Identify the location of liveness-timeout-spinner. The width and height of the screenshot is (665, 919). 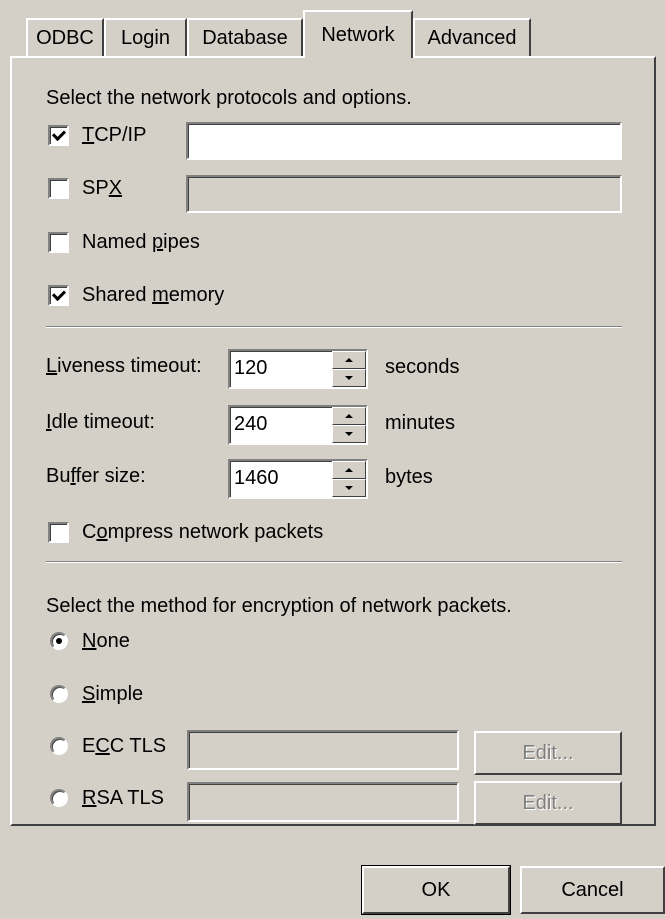
(349, 369).